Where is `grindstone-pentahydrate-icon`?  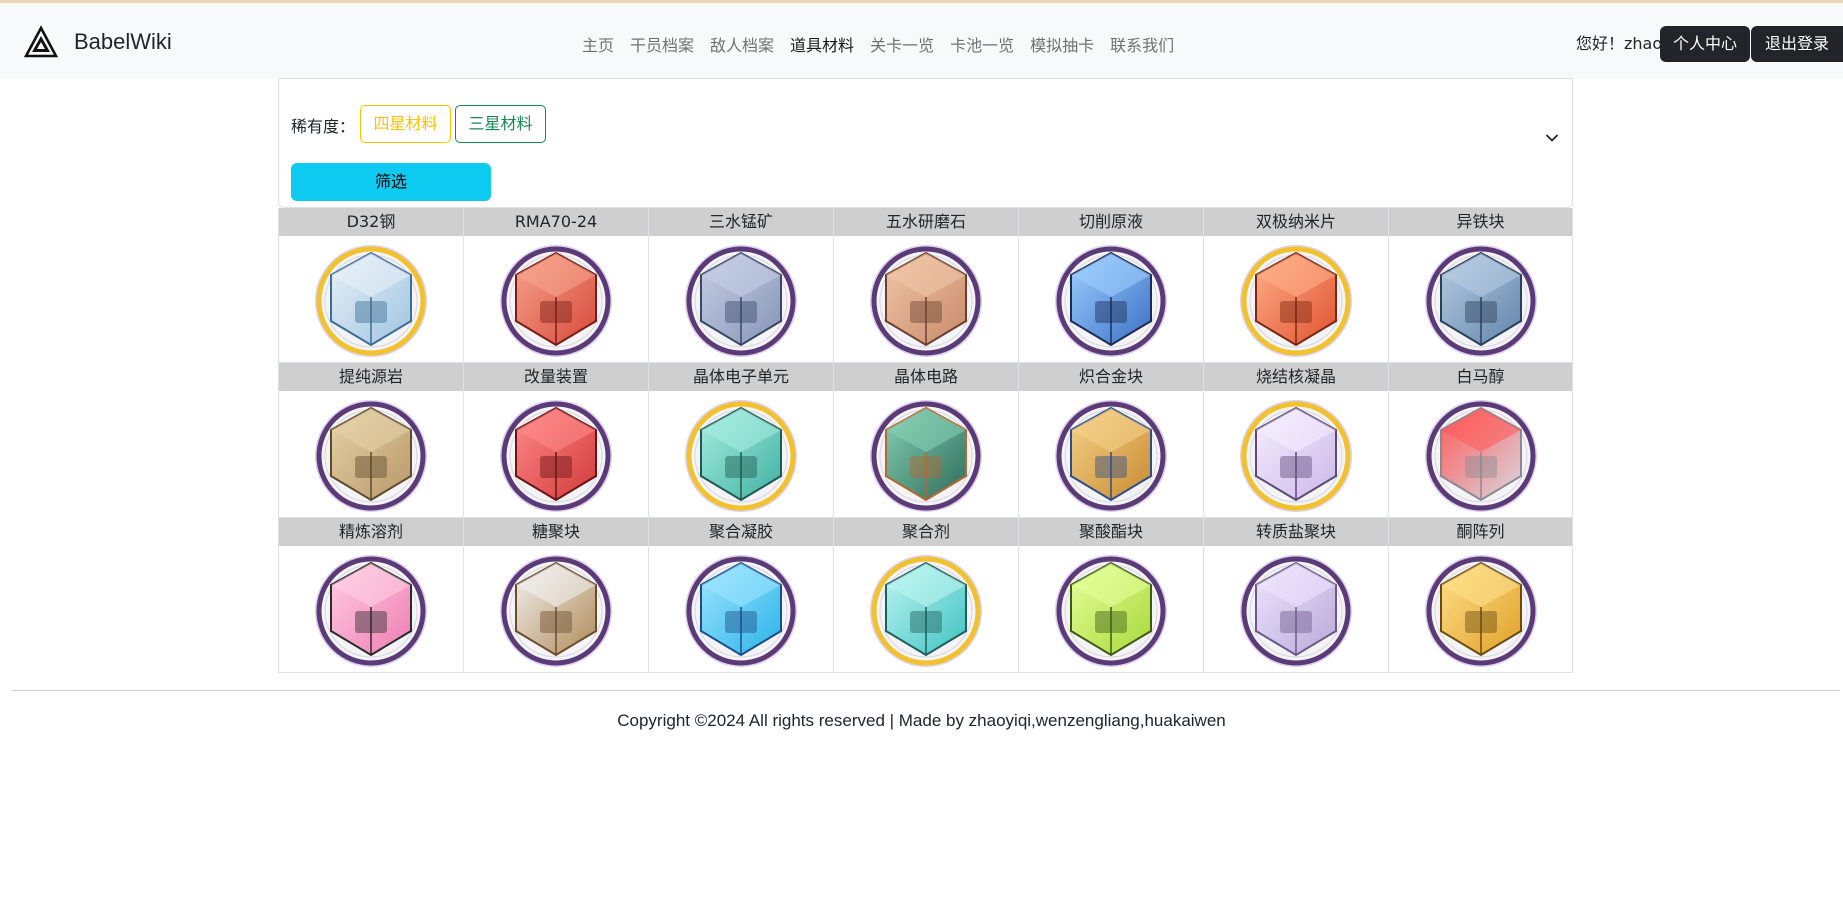 grindstone-pentahydrate-icon is located at coordinates (926, 301).